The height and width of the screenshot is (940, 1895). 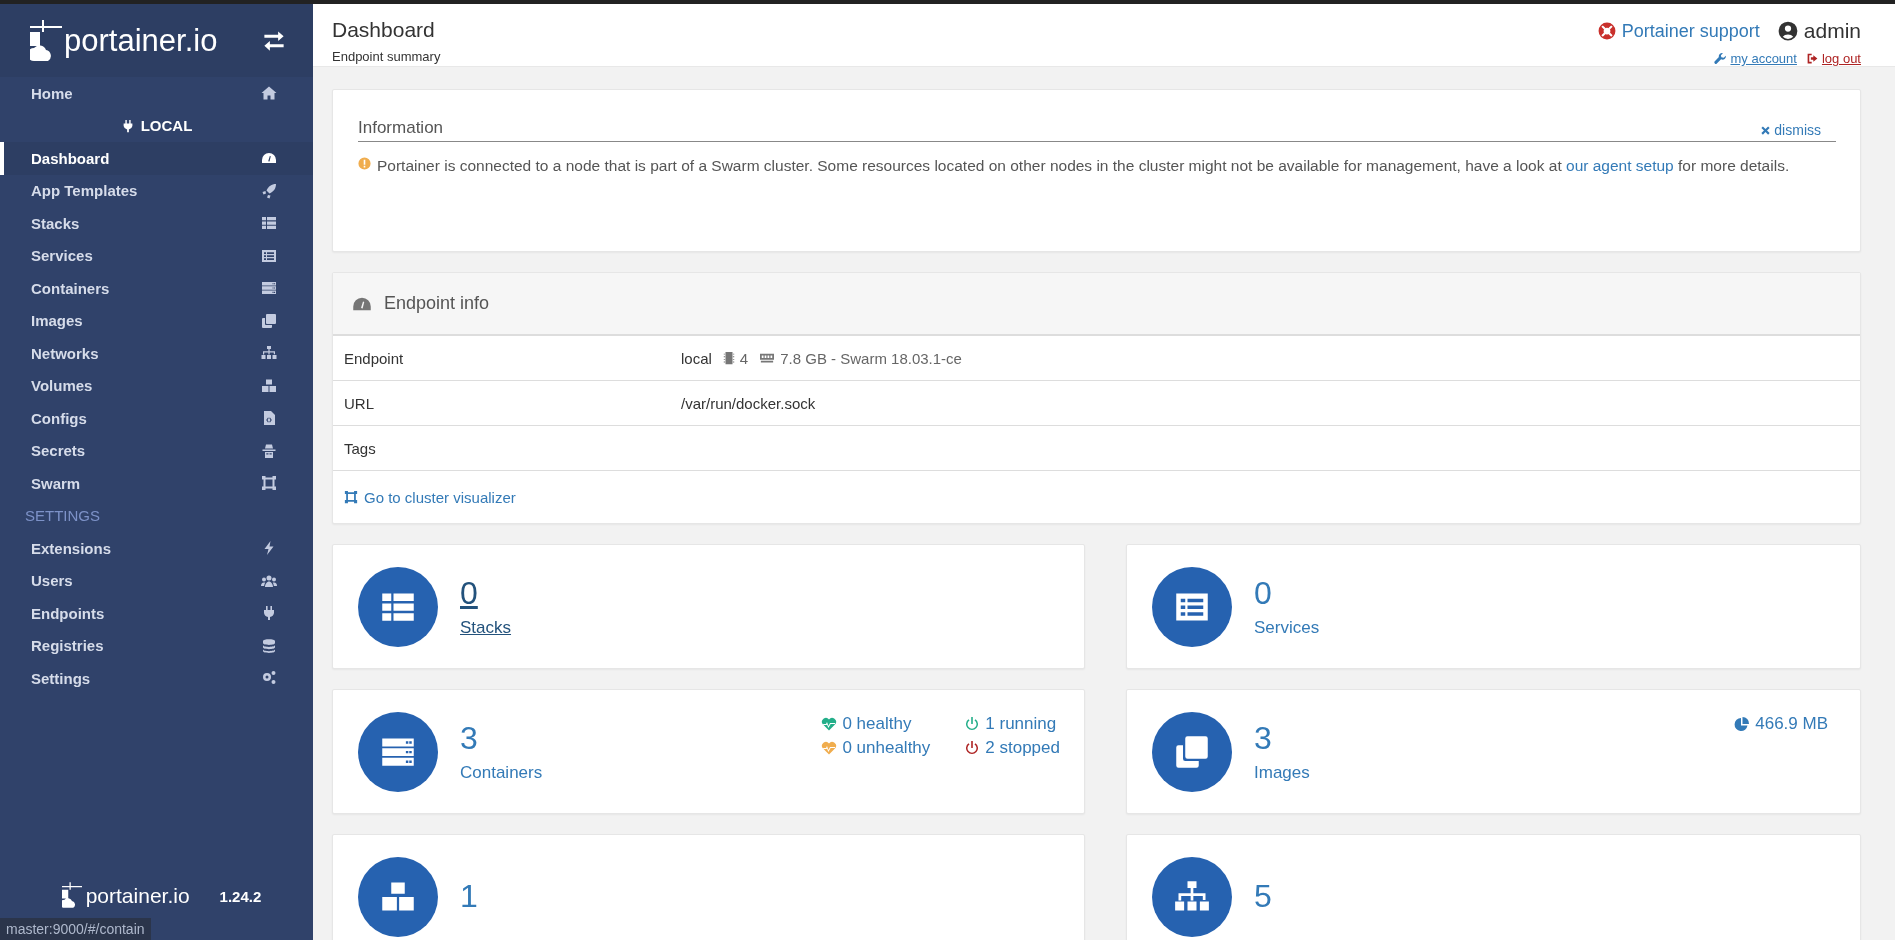 I want to click on sidebar-item: Volumes, so click(x=156, y=385).